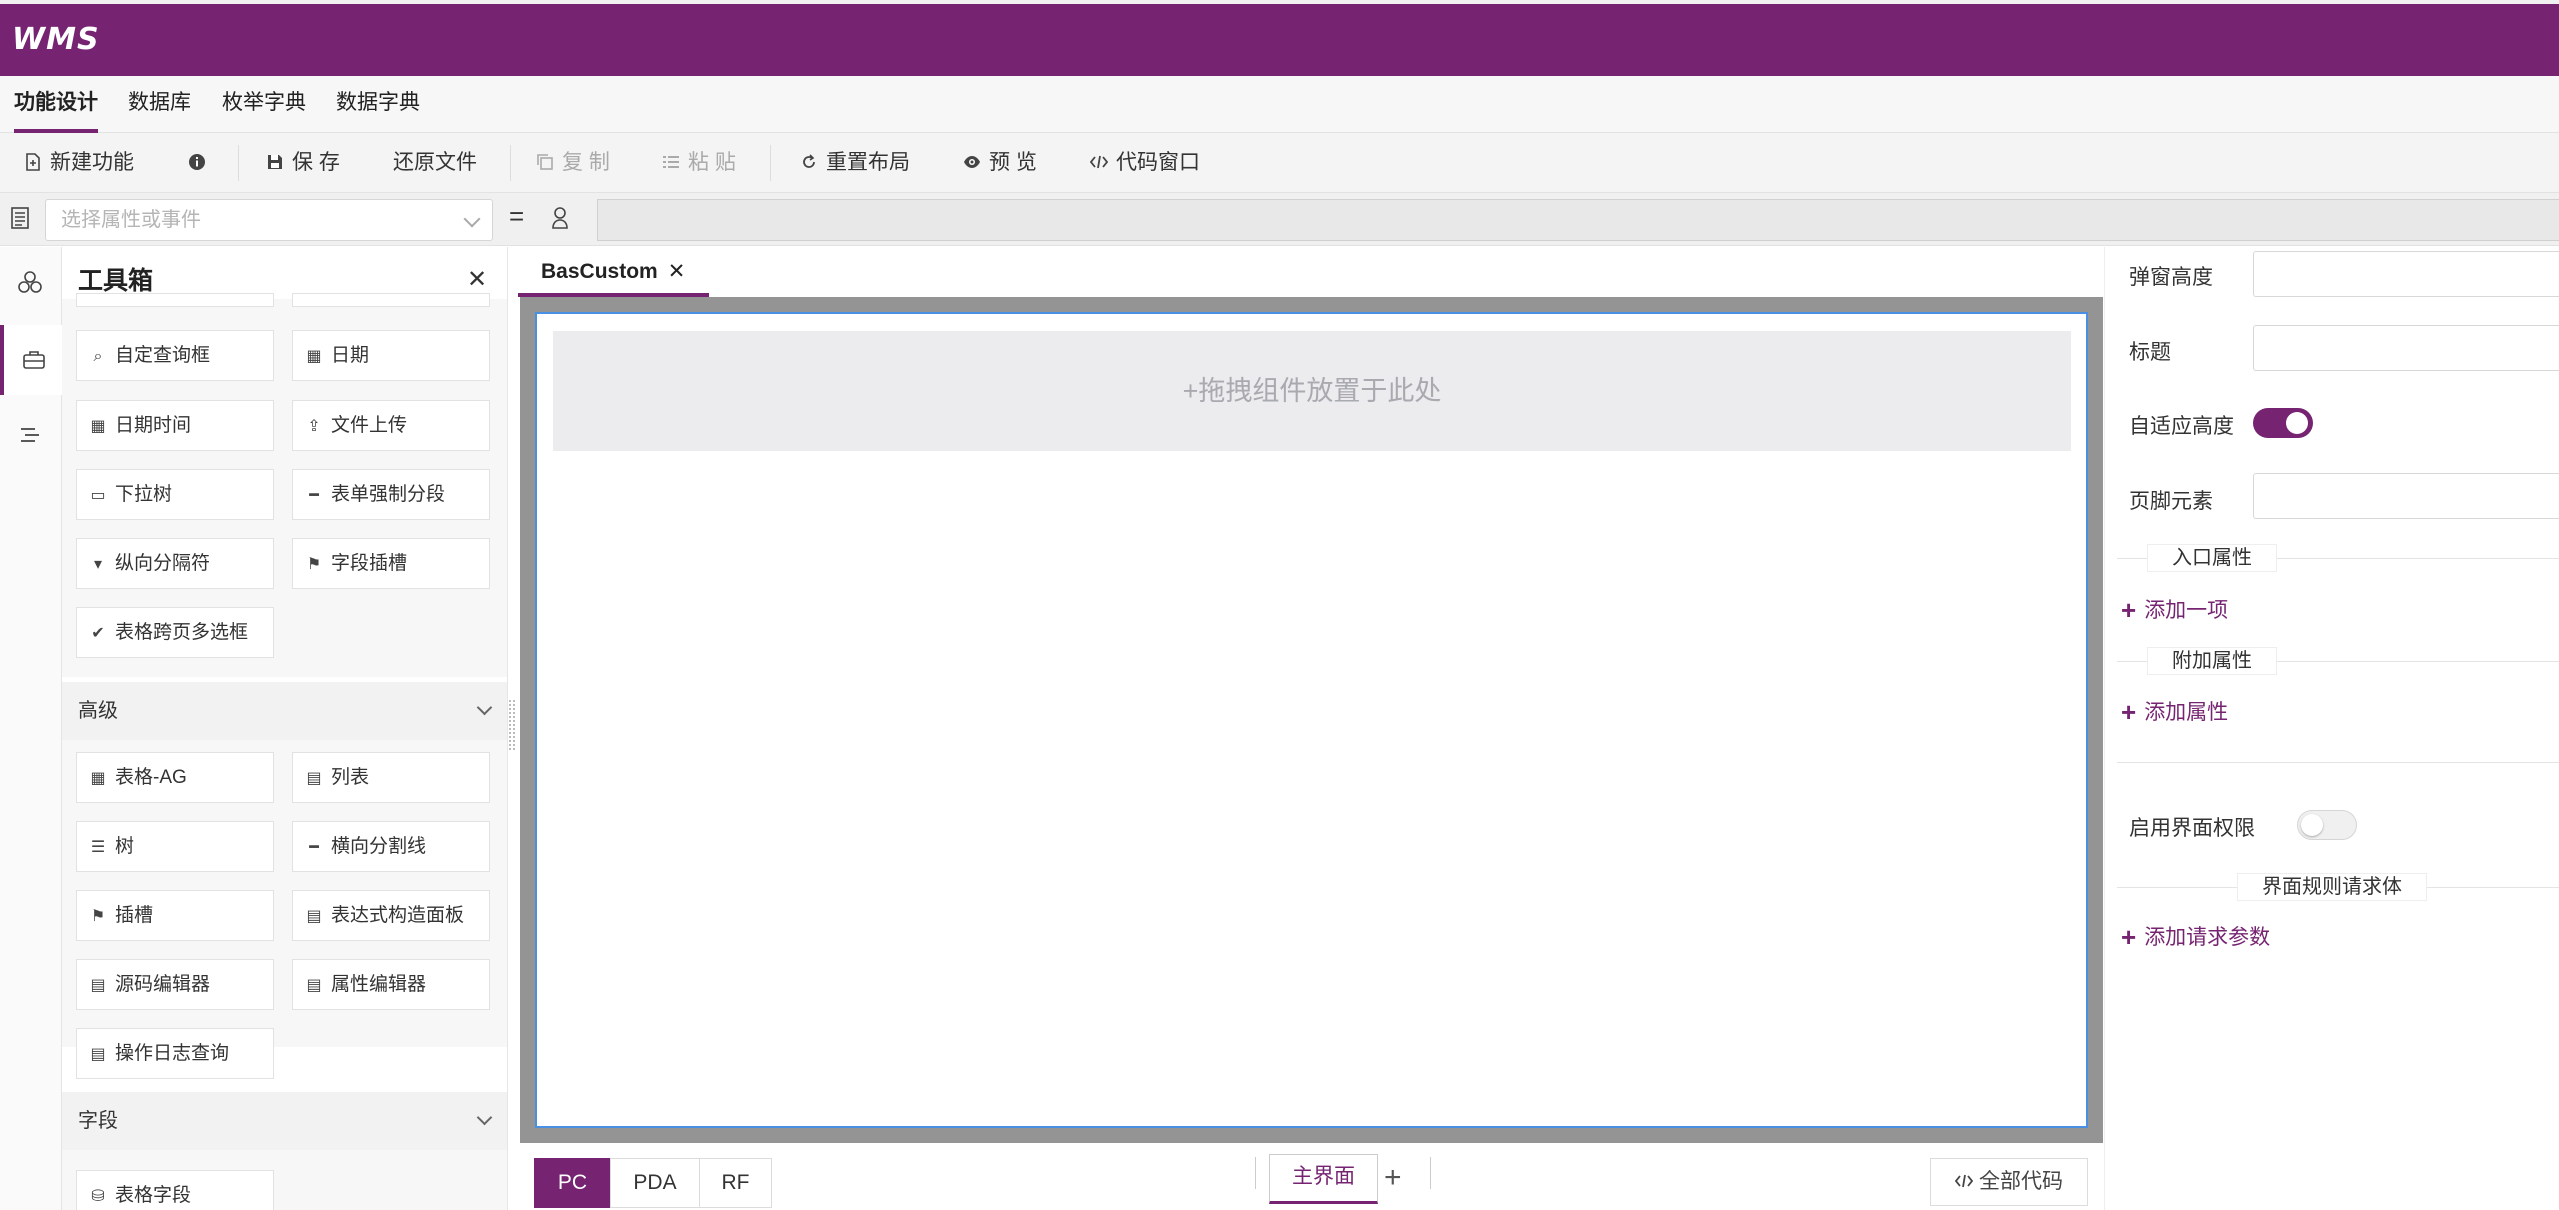  I want to click on tool-tile-label: 文件上传, so click(369, 425).